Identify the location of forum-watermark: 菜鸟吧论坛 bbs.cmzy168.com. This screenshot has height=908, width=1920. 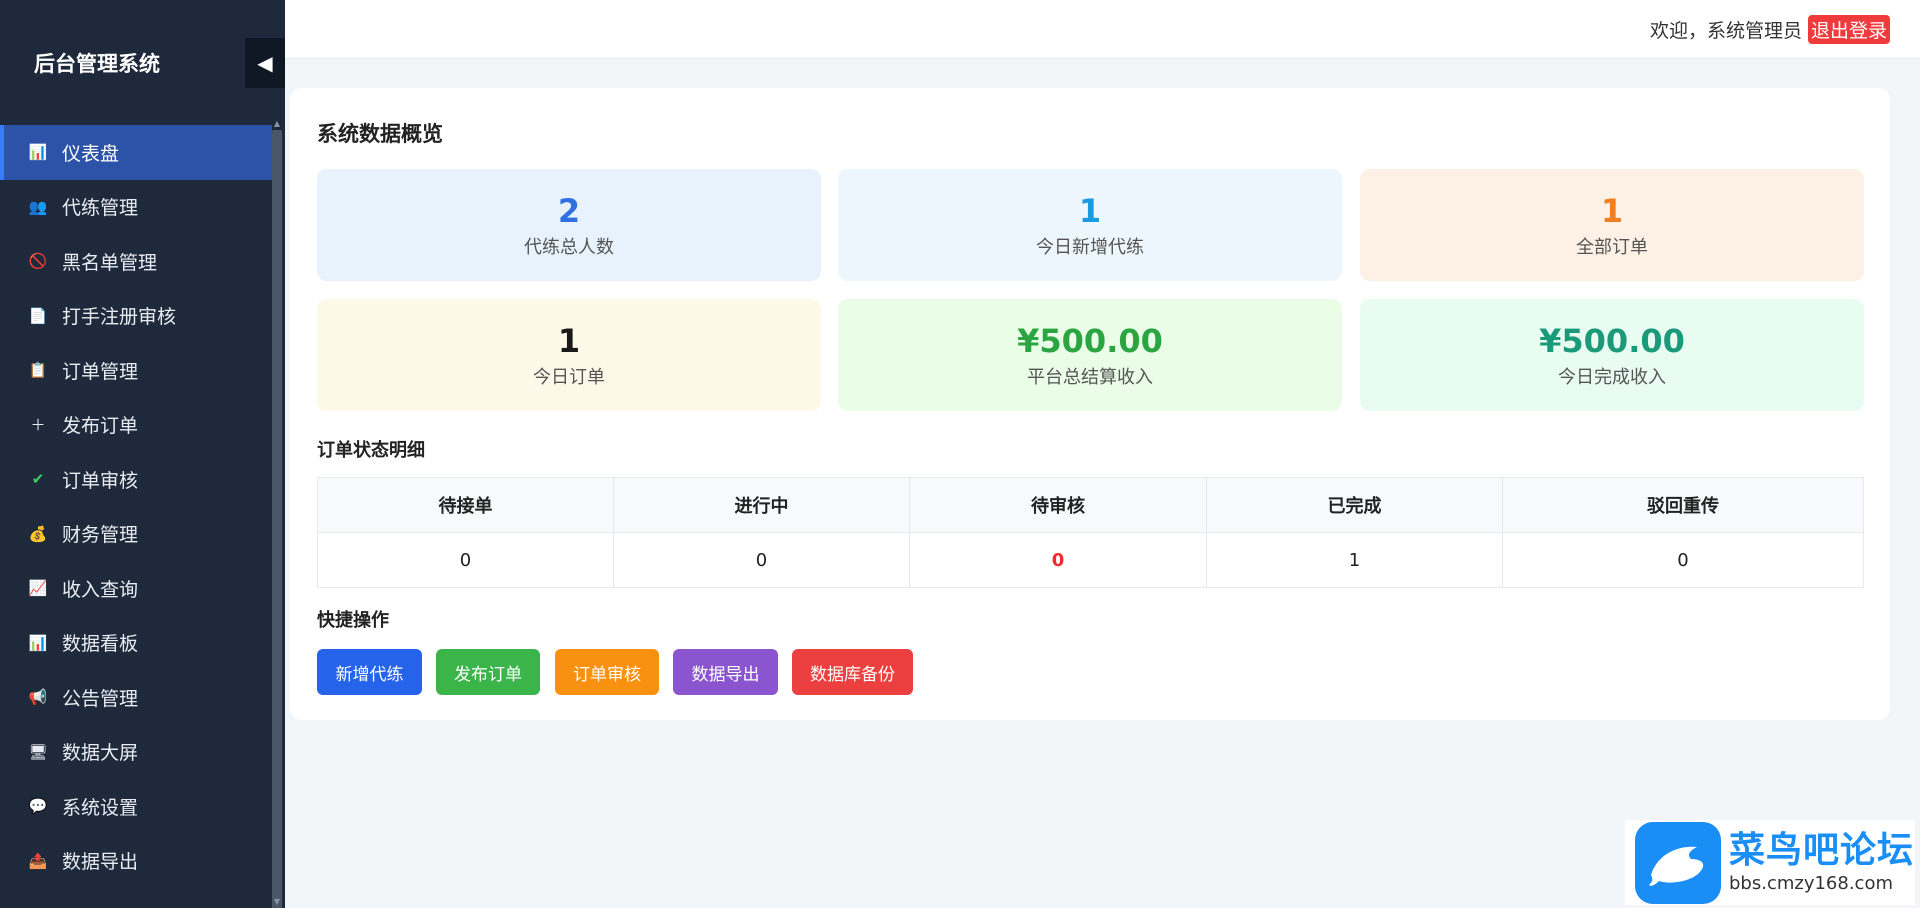
(1770, 862).